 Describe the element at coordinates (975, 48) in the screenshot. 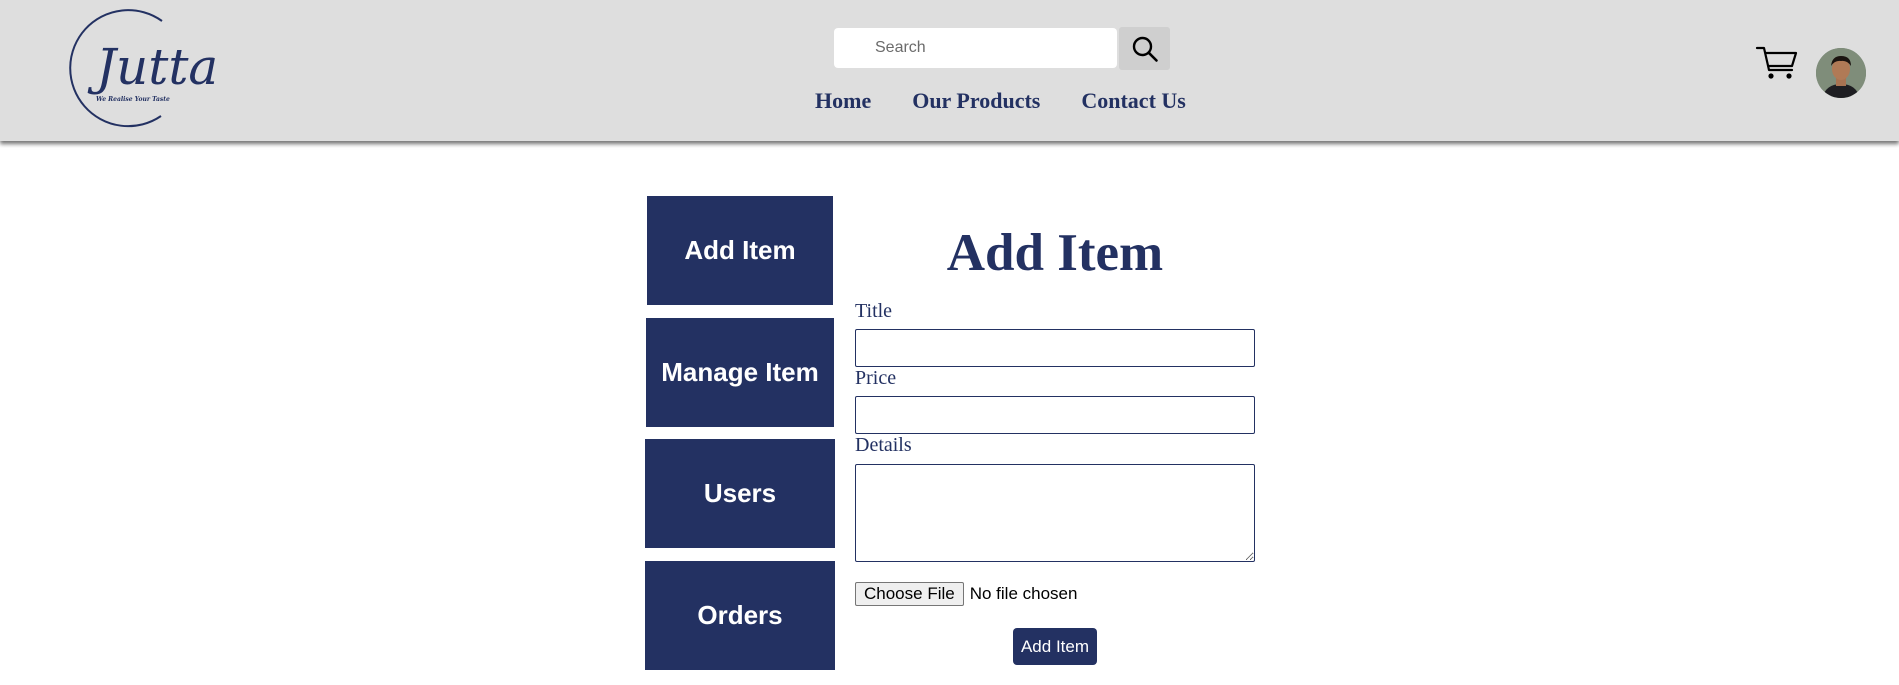

I see `search-input` at that location.